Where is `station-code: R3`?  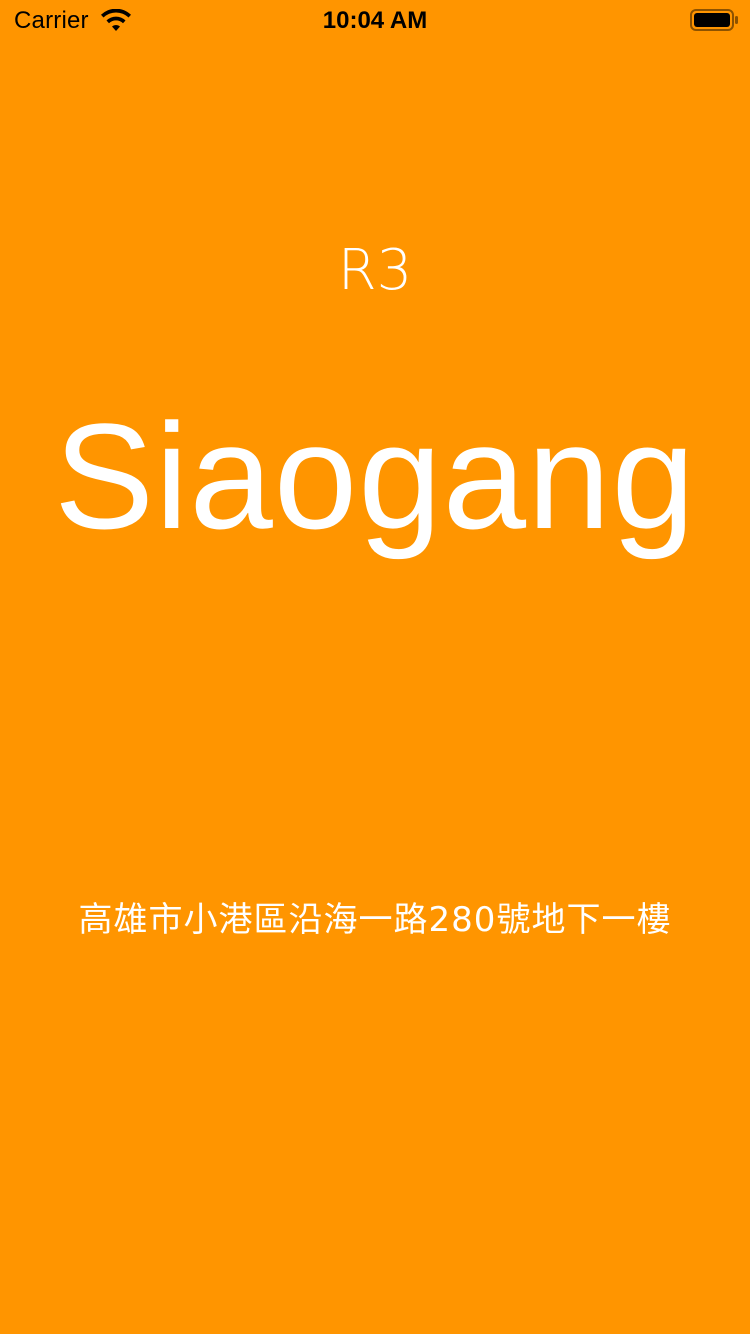 station-code: R3 is located at coordinates (375, 270).